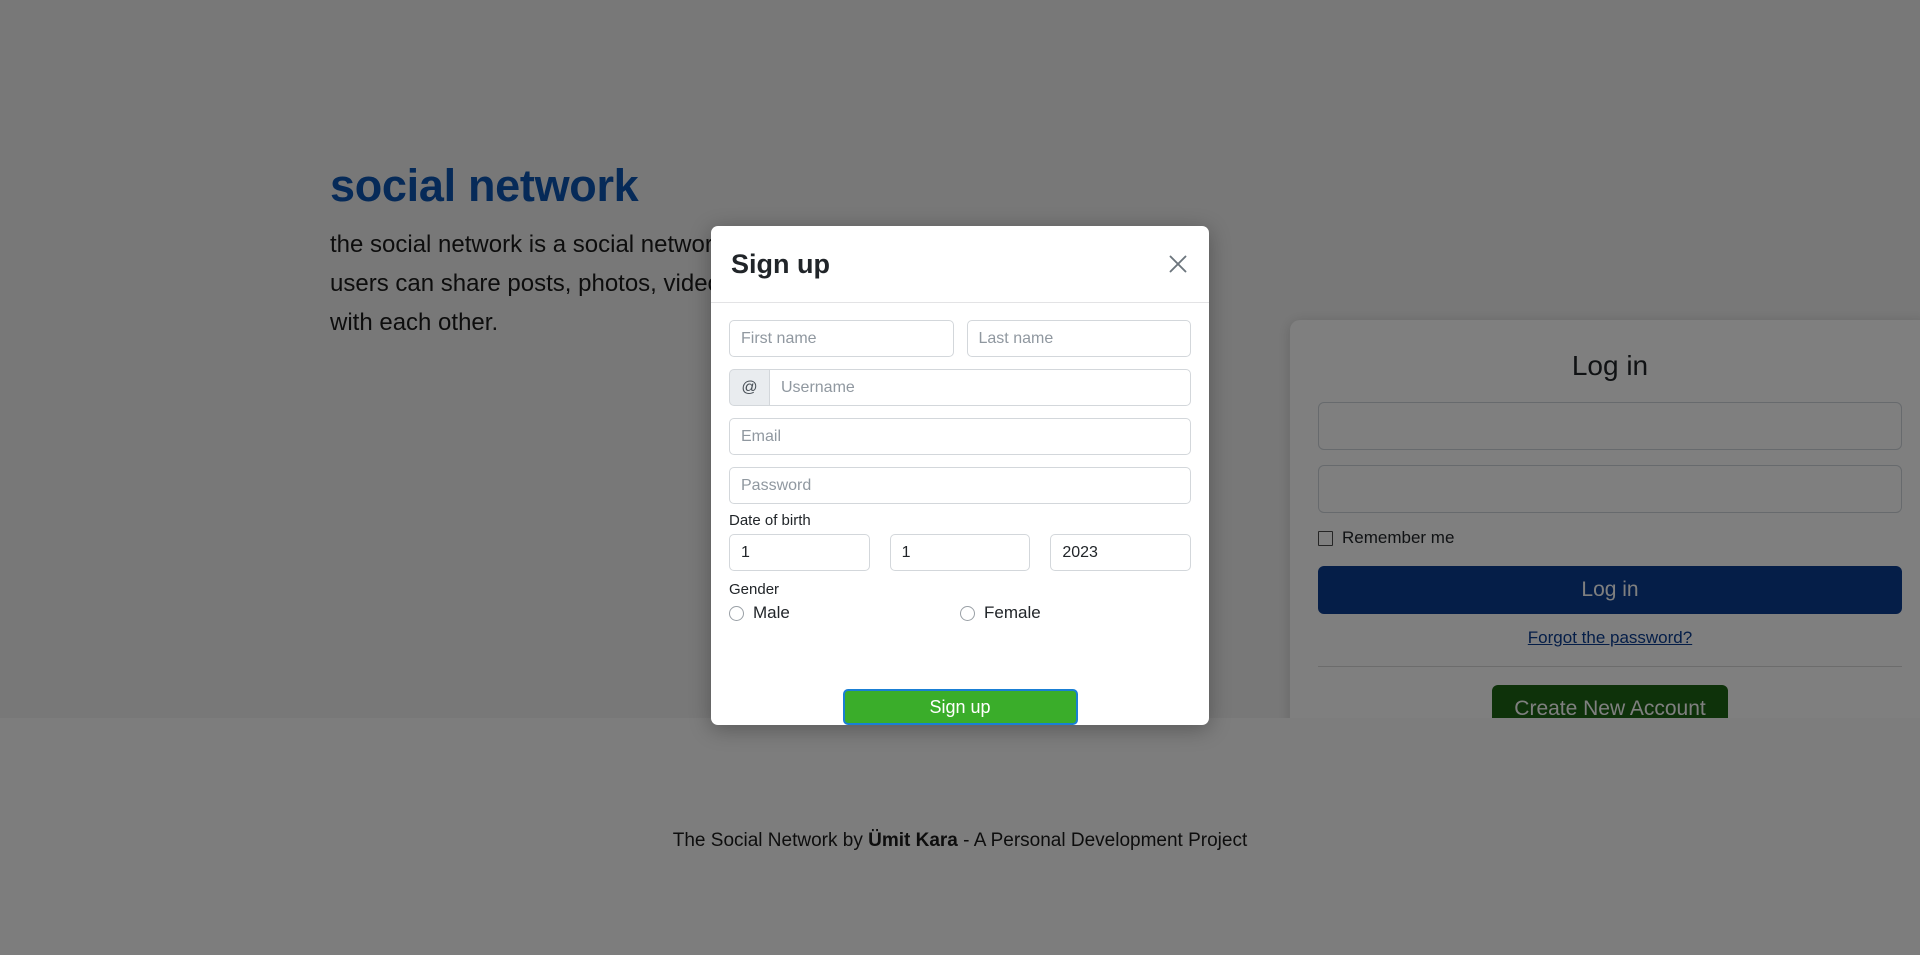  What do you see at coordinates (960, 264) in the screenshot?
I see `signup-modal-header: Sign up` at bounding box center [960, 264].